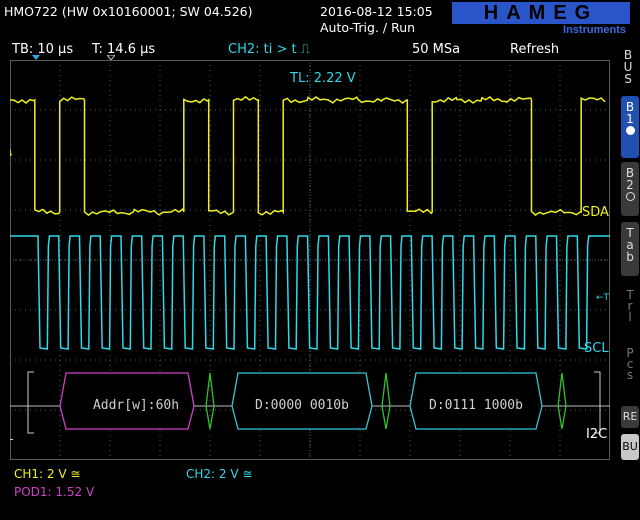 This screenshot has width=640, height=520. I want to click on re-button: RE, so click(630, 417).